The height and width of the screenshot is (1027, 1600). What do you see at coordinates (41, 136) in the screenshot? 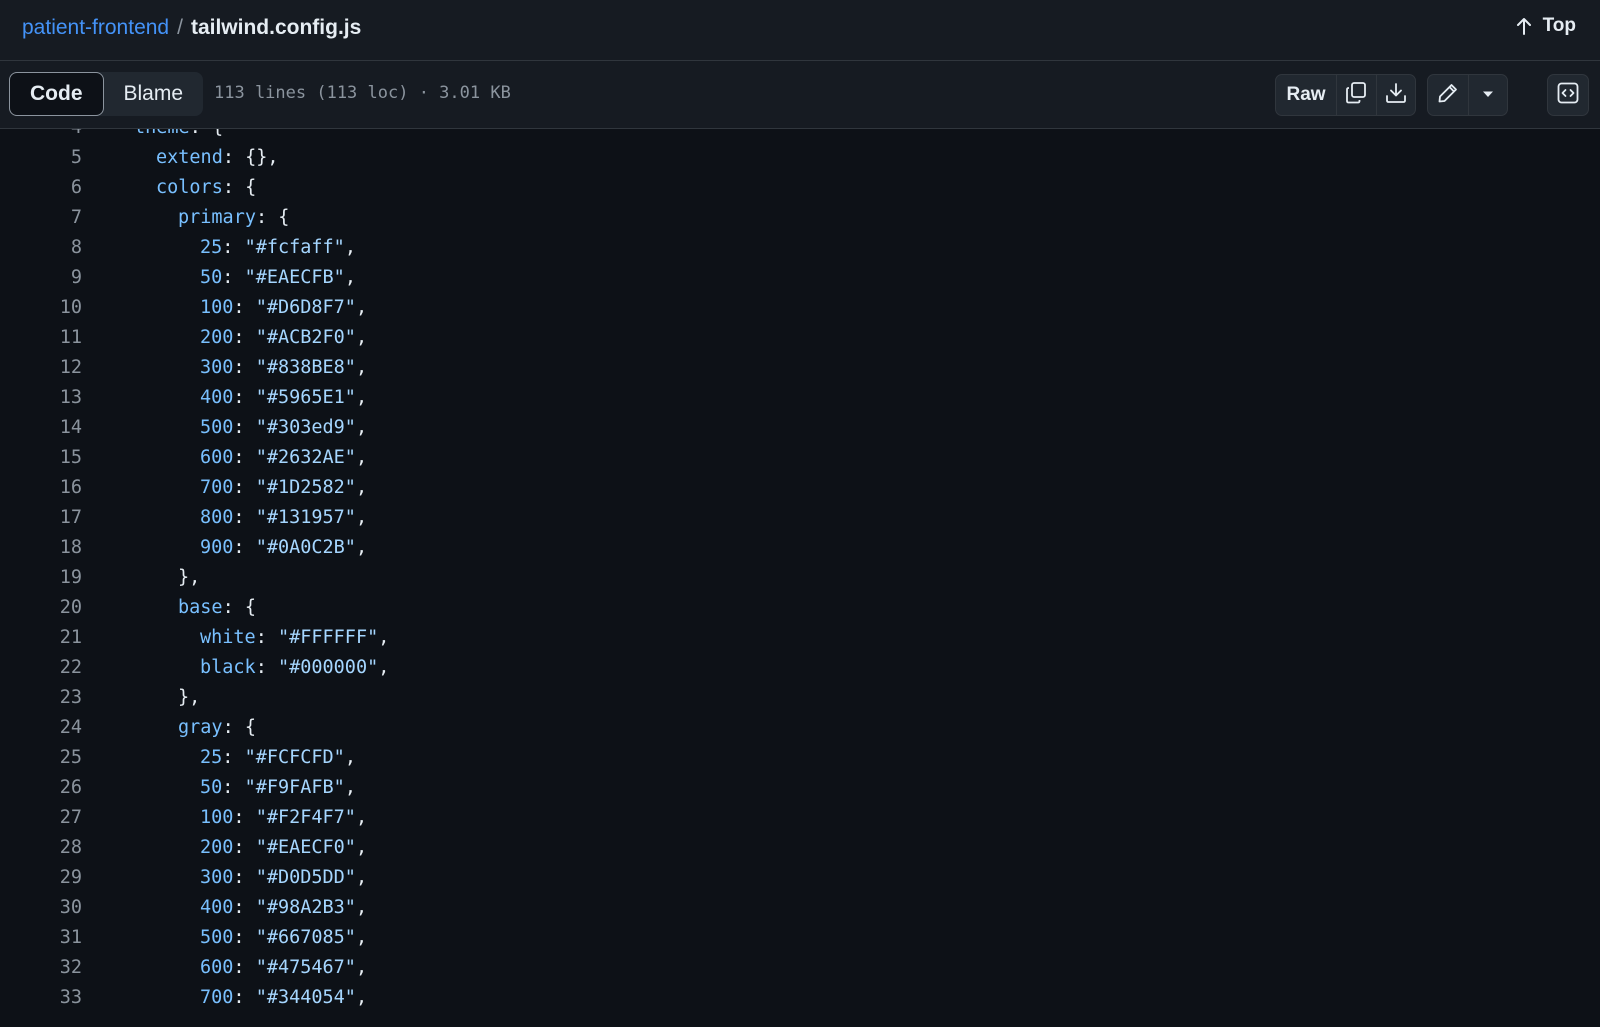
I see `line-number: 4` at bounding box center [41, 136].